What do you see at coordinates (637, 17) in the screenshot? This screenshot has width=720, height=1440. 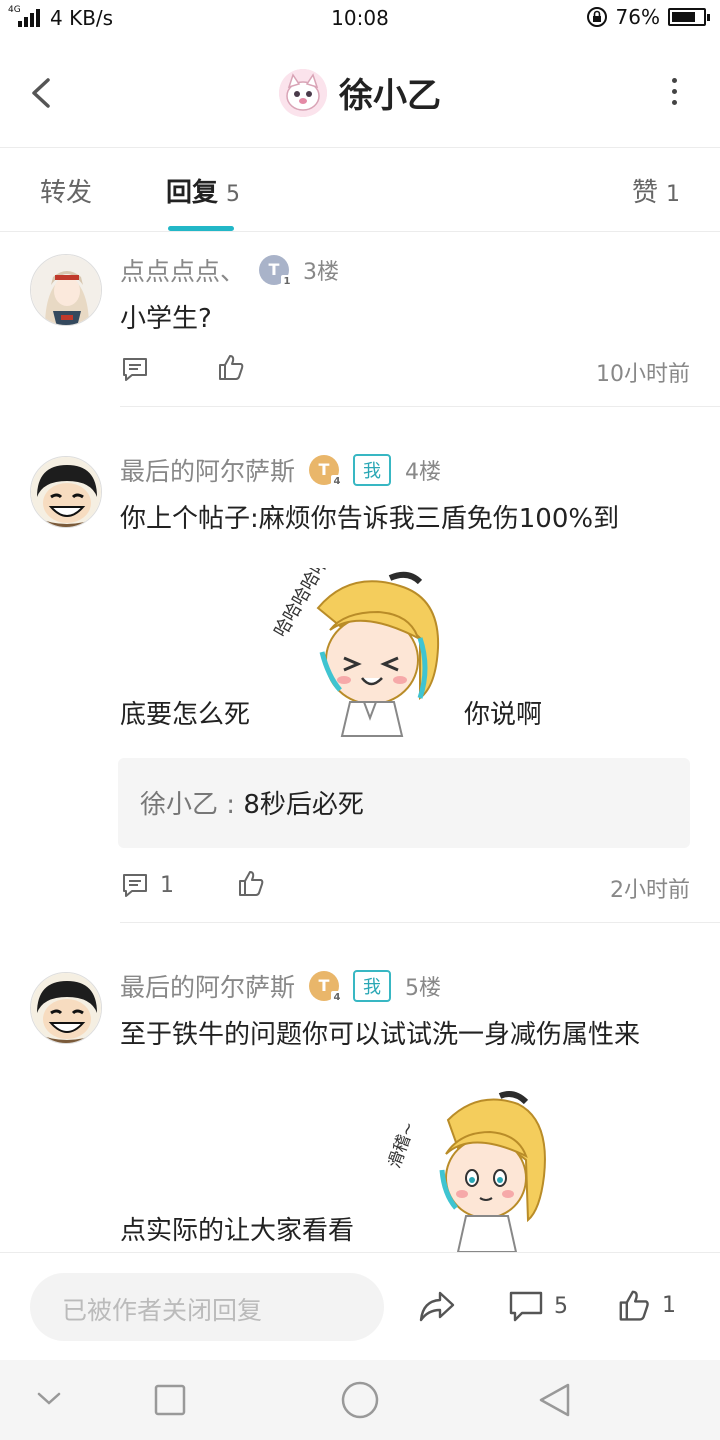 I see `battery-percent: 76%` at bounding box center [637, 17].